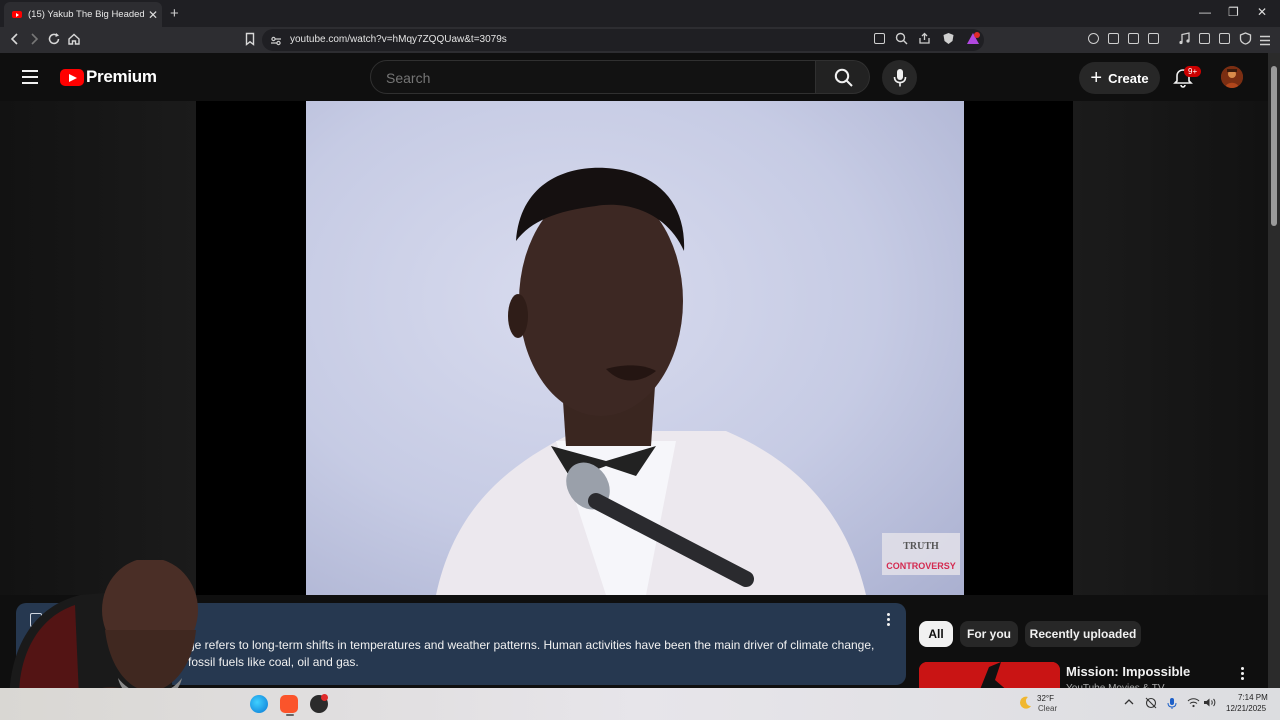 This screenshot has height=720, width=1280. Describe the element at coordinates (640, 13) in the screenshot. I see `browser-tab-strip` at that location.